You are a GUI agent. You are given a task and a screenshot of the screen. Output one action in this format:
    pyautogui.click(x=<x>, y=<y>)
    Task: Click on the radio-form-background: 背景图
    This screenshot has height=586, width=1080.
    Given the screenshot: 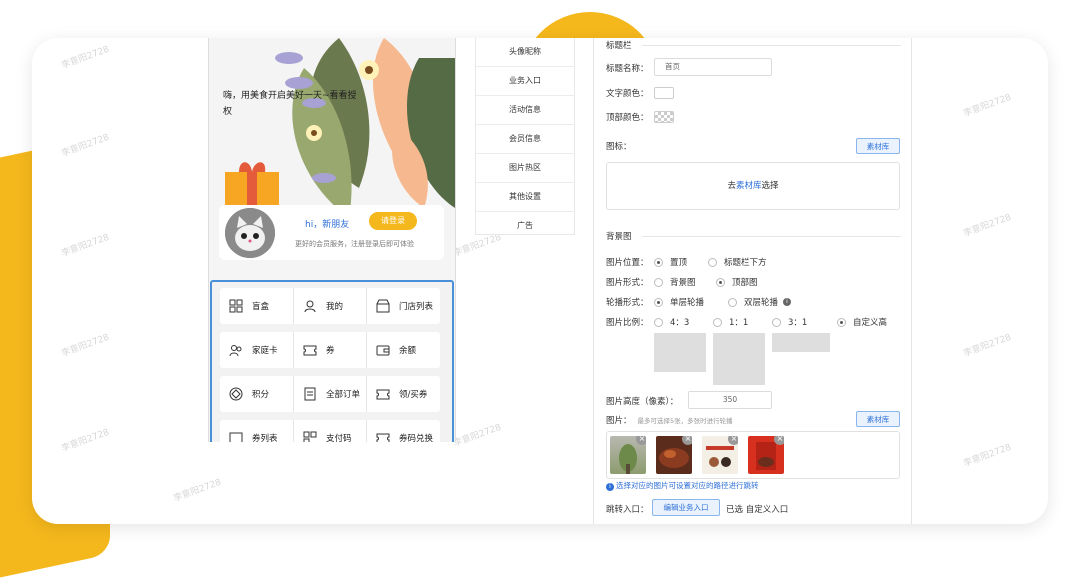 What is the action you would take?
    pyautogui.click(x=675, y=282)
    